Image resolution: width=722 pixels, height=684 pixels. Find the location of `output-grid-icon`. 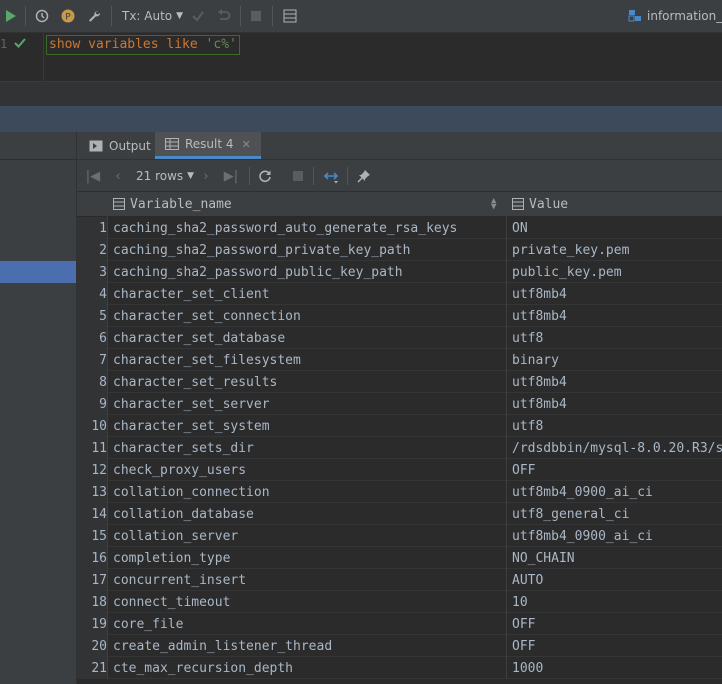

output-grid-icon is located at coordinates (290, 16).